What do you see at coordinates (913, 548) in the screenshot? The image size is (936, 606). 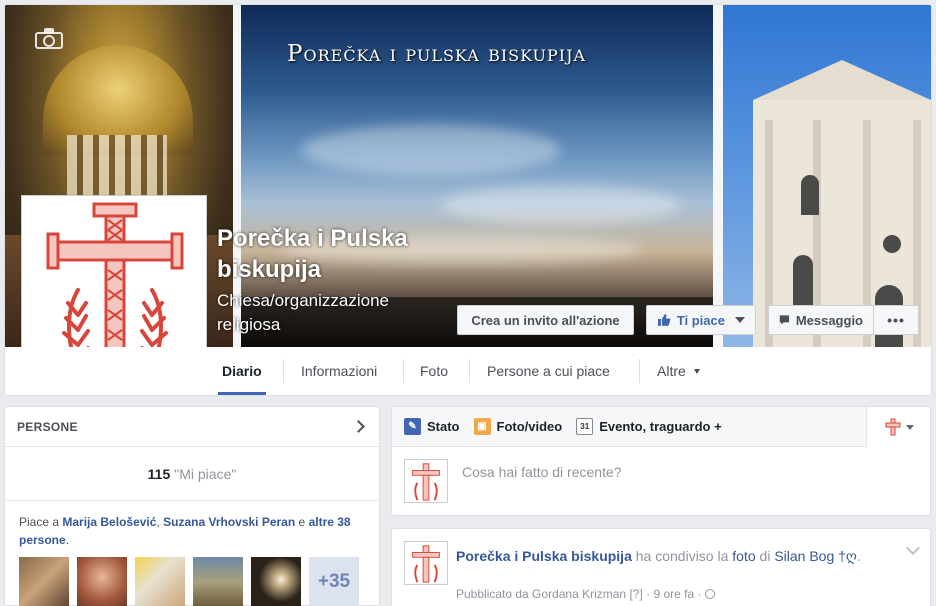 I see `post-options-chevron-icon` at bounding box center [913, 548].